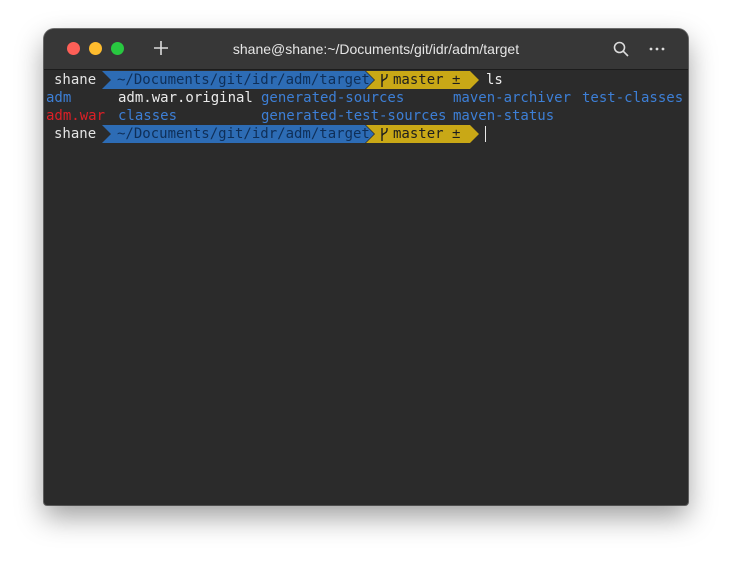 The width and height of the screenshot is (732, 565). I want to click on file-adm-war-original: adm.war.original, so click(185, 98).